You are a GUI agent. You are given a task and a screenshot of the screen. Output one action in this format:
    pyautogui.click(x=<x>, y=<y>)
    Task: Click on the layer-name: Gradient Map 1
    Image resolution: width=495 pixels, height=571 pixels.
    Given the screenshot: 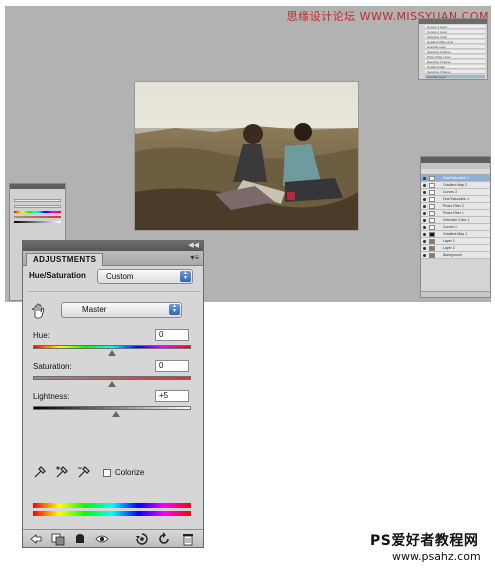 What is the action you would take?
    pyautogui.click(x=455, y=234)
    